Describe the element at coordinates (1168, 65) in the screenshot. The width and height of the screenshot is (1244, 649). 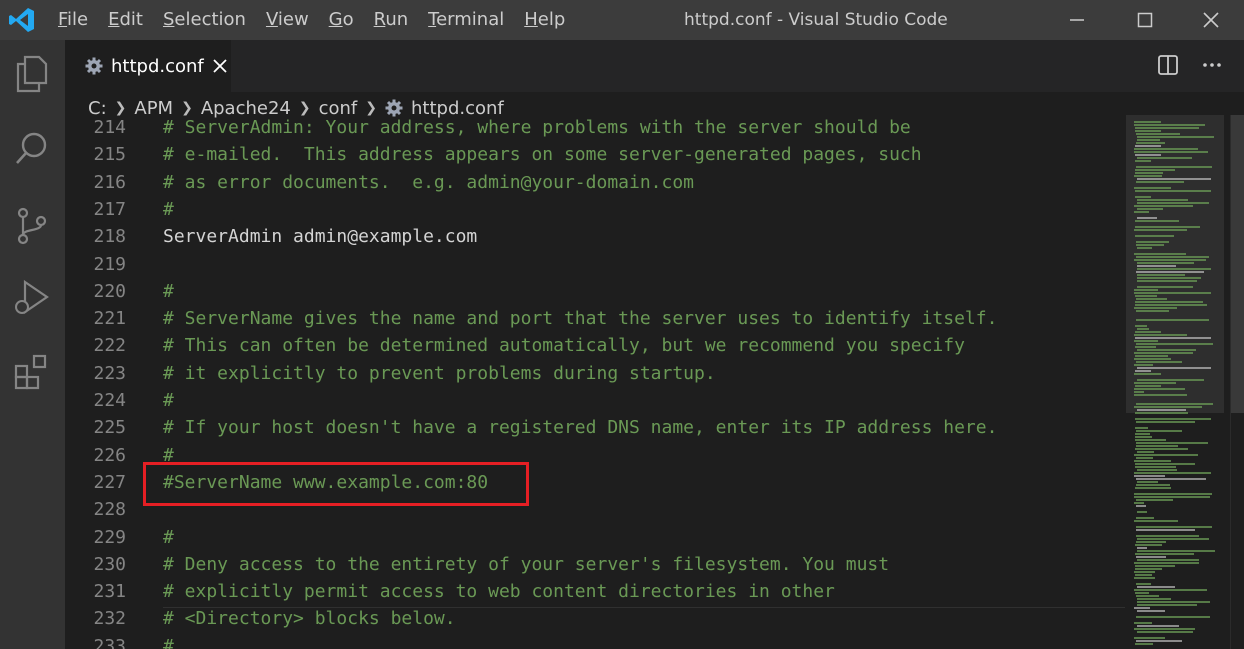
I see `split-editor-icon` at that location.